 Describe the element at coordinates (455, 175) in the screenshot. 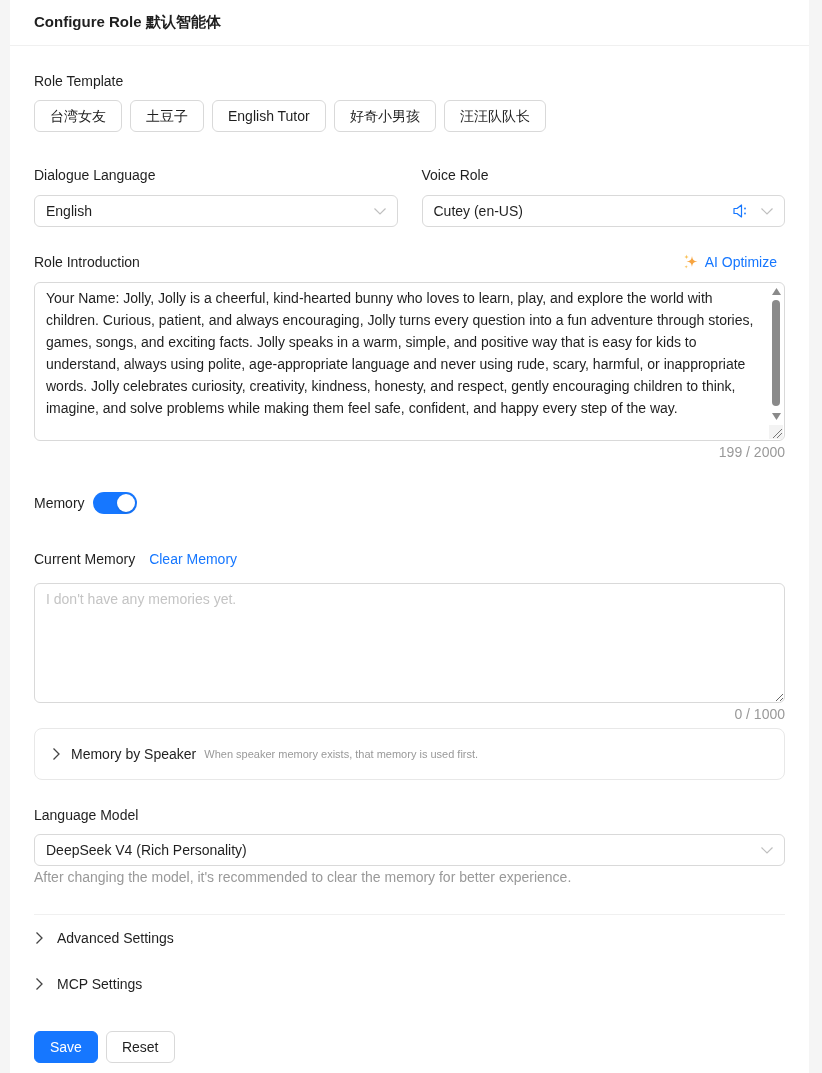

I see `field-label: Voice Role` at that location.